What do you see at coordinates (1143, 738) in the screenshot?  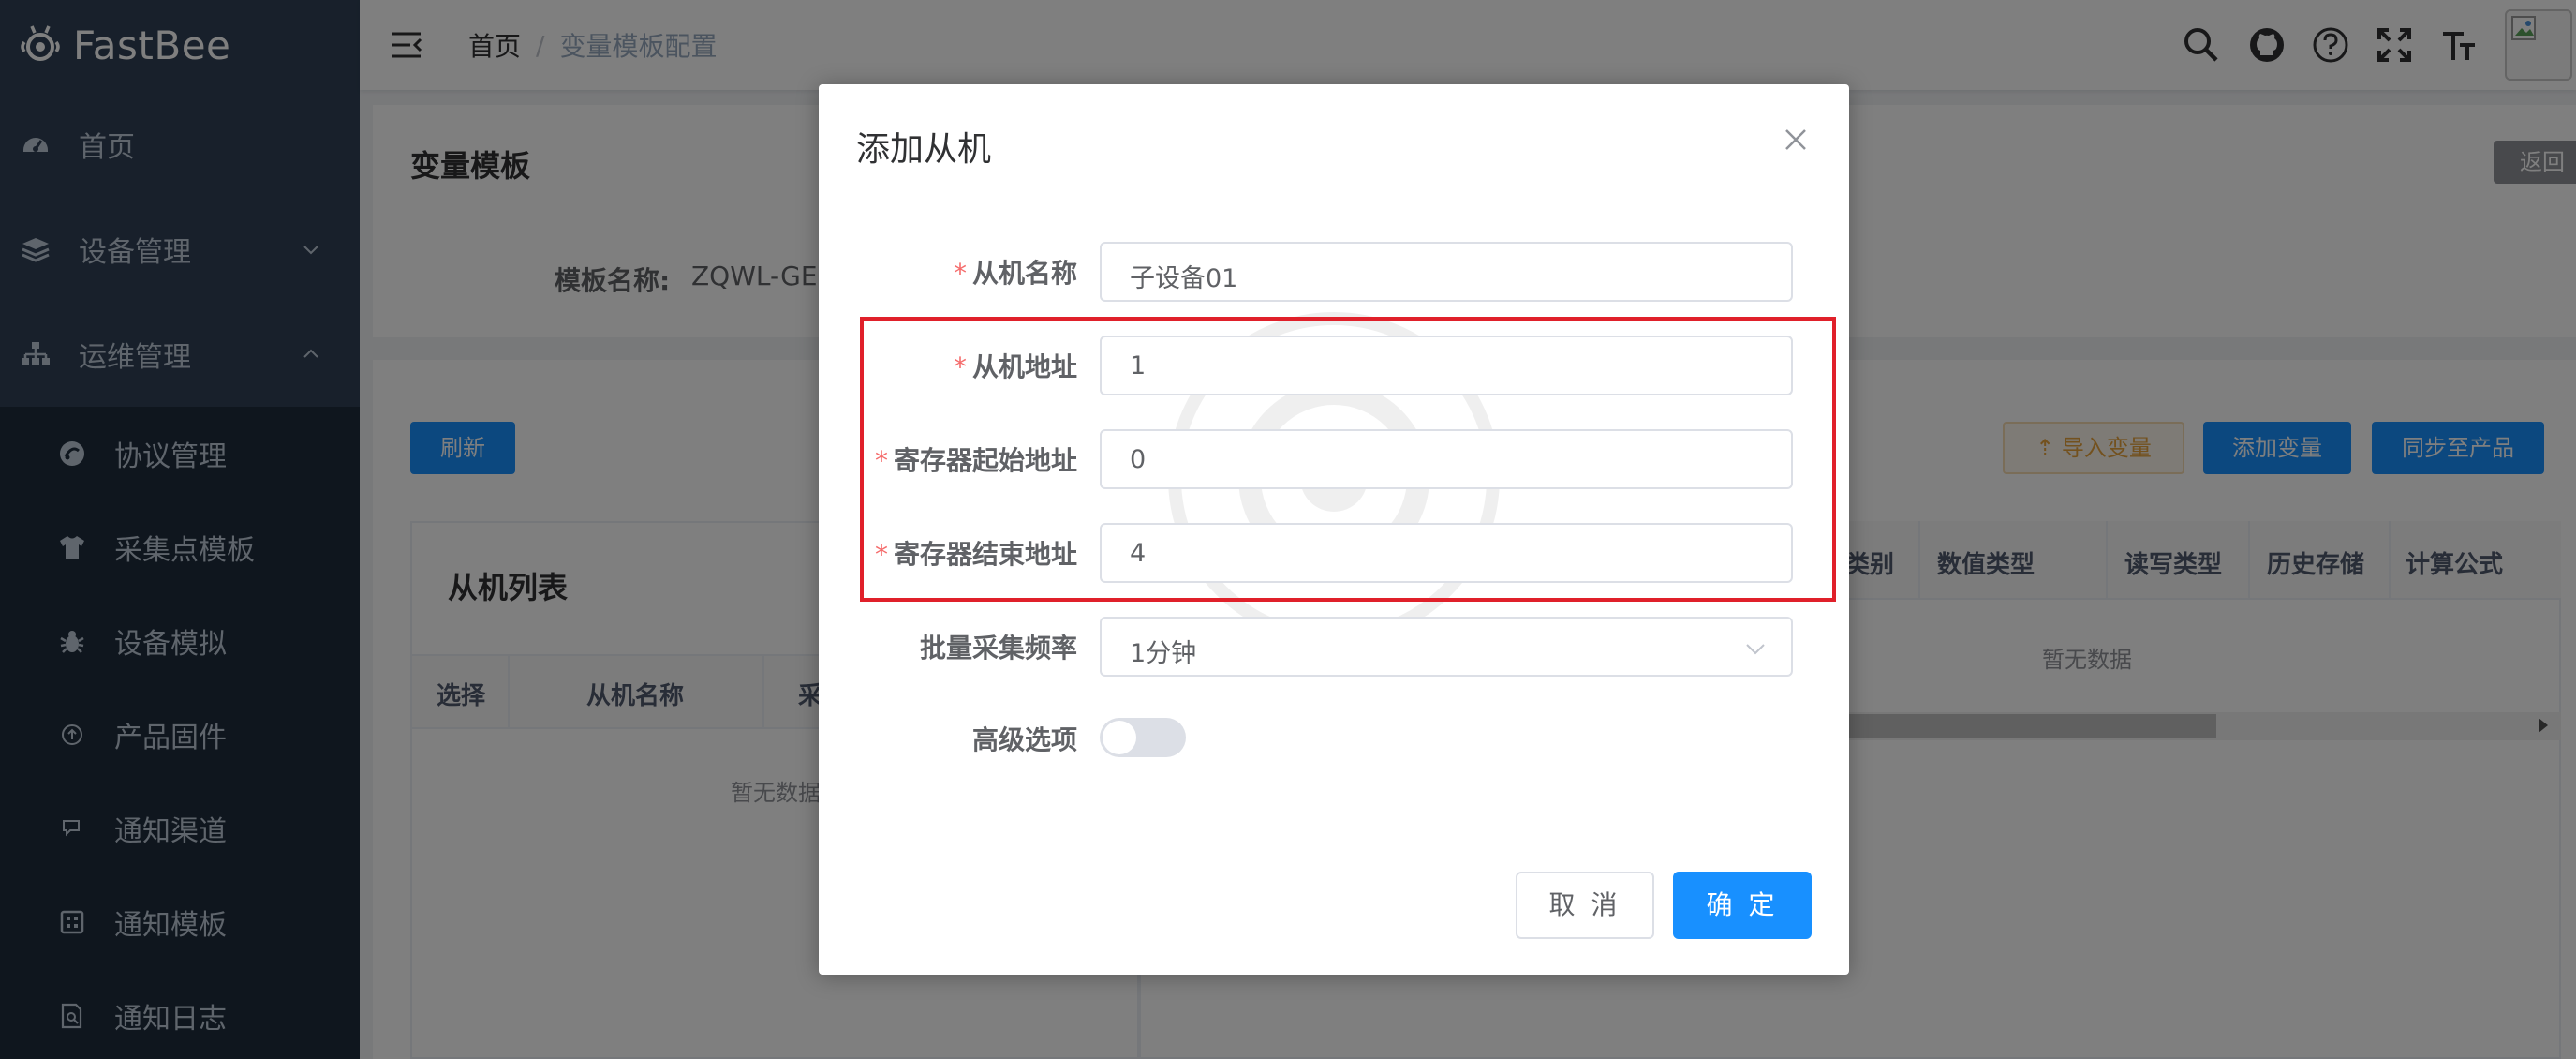 I see `advanced-options-switch` at bounding box center [1143, 738].